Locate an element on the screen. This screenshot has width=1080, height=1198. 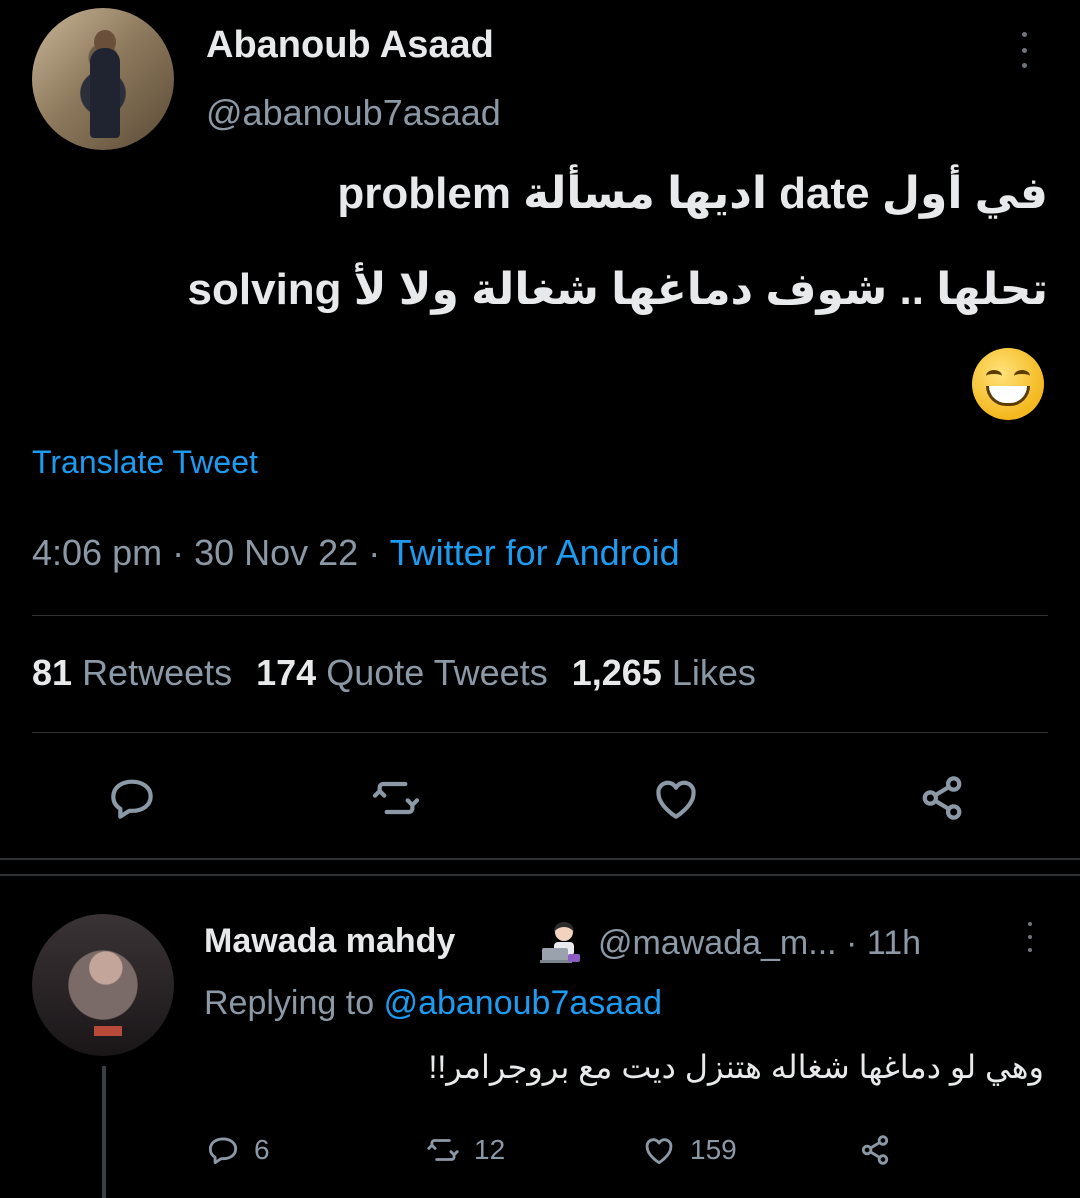
reply-retweet-button: 12 is located at coordinates (464, 1150).